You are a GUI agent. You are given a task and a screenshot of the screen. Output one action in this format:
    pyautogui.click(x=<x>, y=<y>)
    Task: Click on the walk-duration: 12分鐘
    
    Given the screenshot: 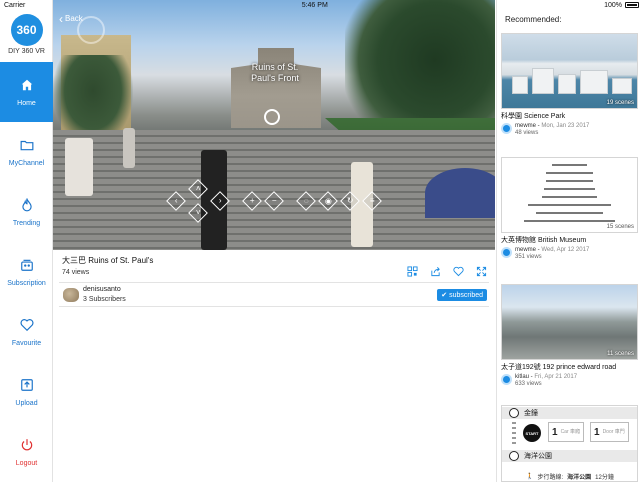 What is the action you would take?
    pyautogui.click(x=604, y=478)
    